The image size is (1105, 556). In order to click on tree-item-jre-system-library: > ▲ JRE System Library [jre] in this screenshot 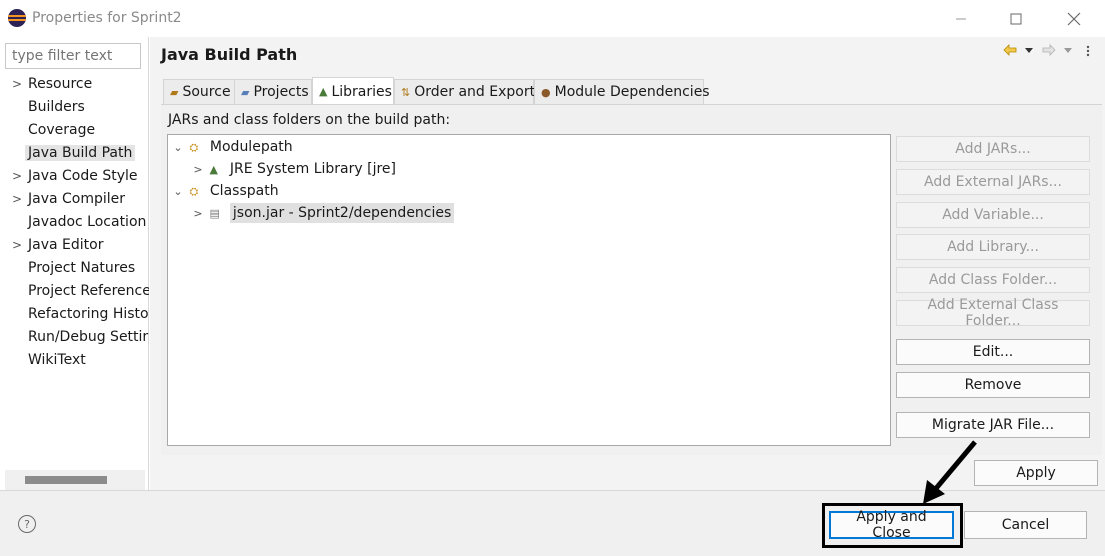, I will do `click(529, 169)`.